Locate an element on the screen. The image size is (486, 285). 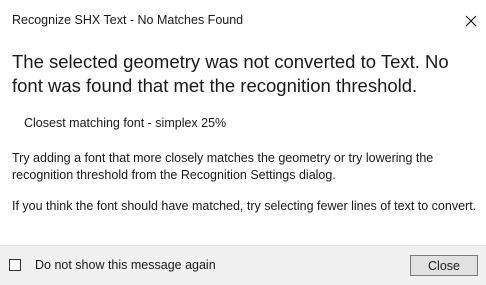
checkbox-label: Do not show this message again is located at coordinates (125, 265).